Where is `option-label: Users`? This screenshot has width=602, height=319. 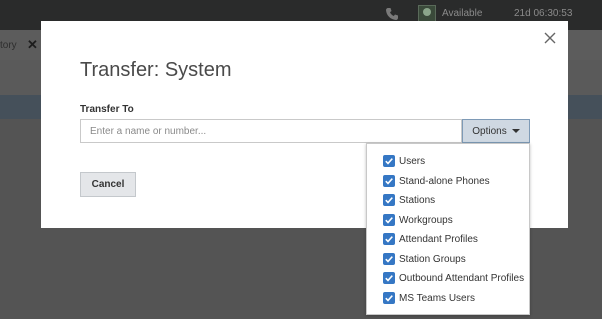 option-label: Users is located at coordinates (412, 161).